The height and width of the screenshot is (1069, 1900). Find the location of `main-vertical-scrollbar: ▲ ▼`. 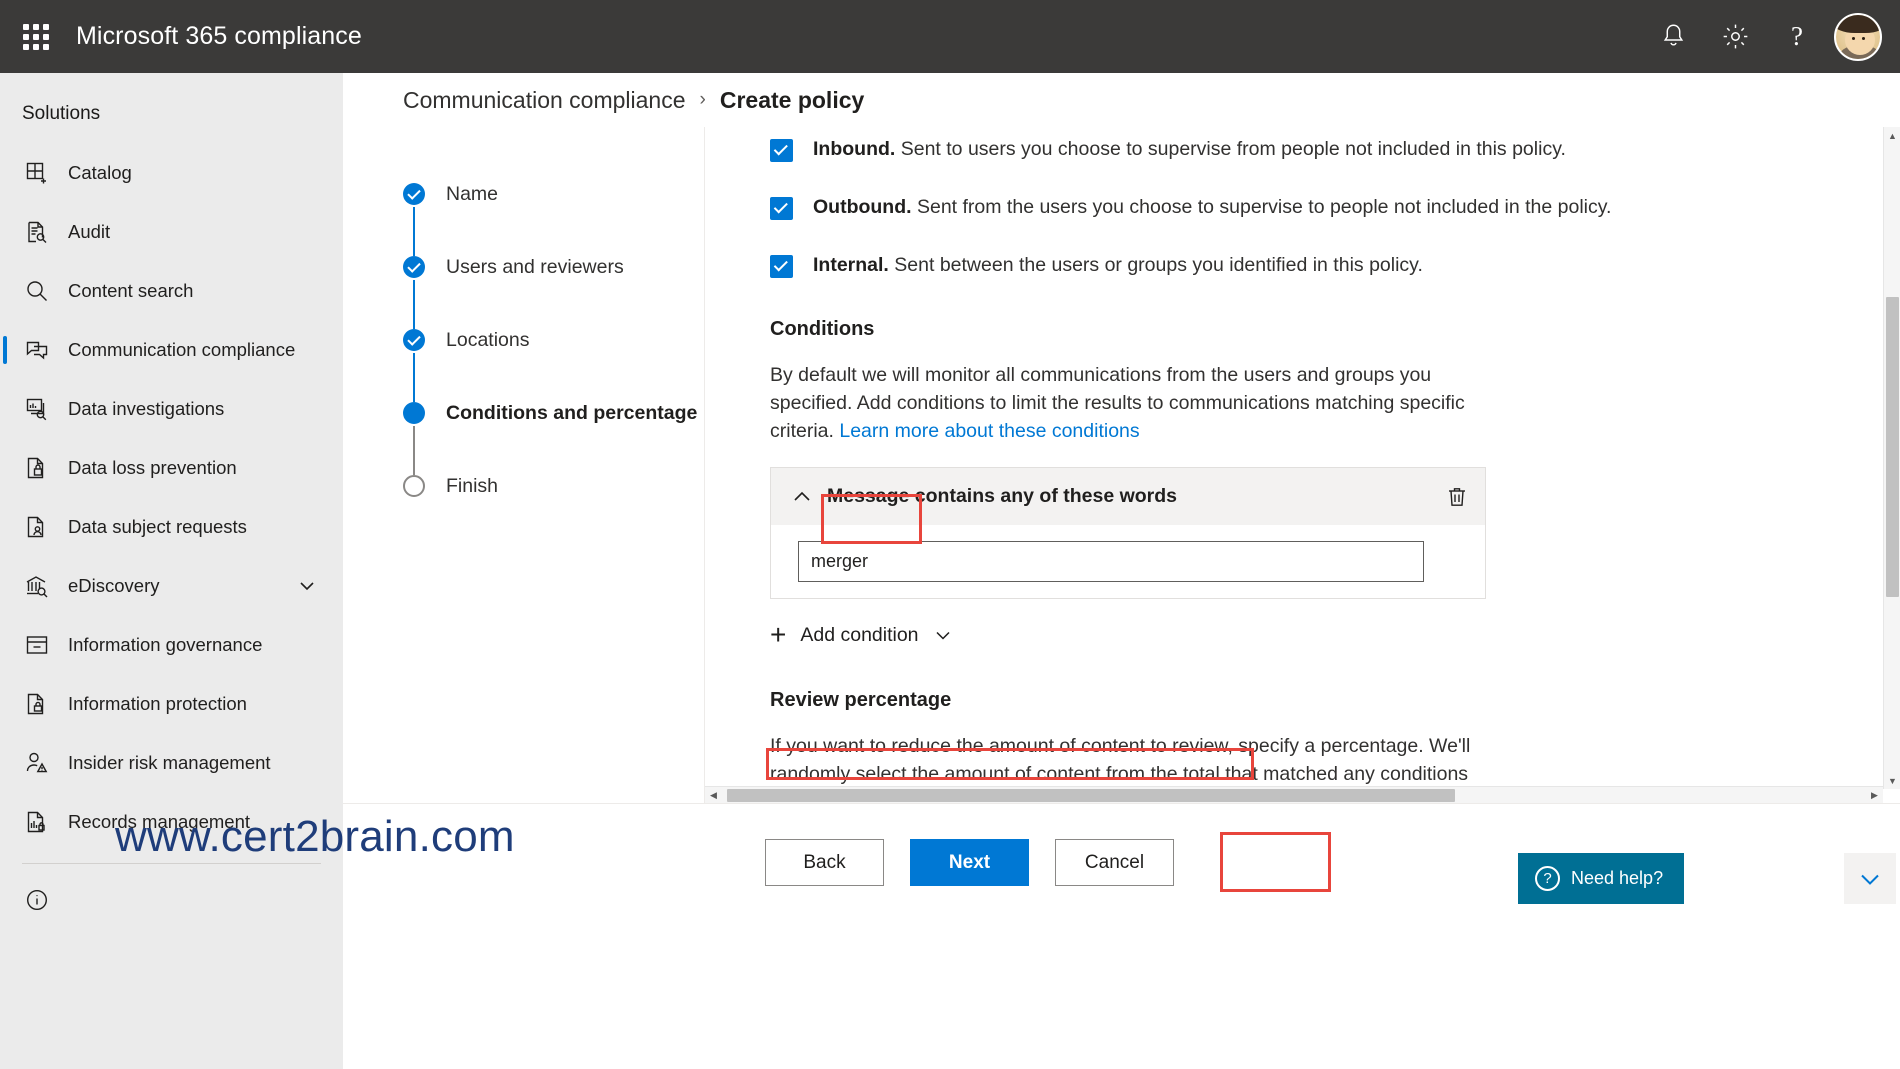

main-vertical-scrollbar: ▲ ▼ is located at coordinates (1891, 458).